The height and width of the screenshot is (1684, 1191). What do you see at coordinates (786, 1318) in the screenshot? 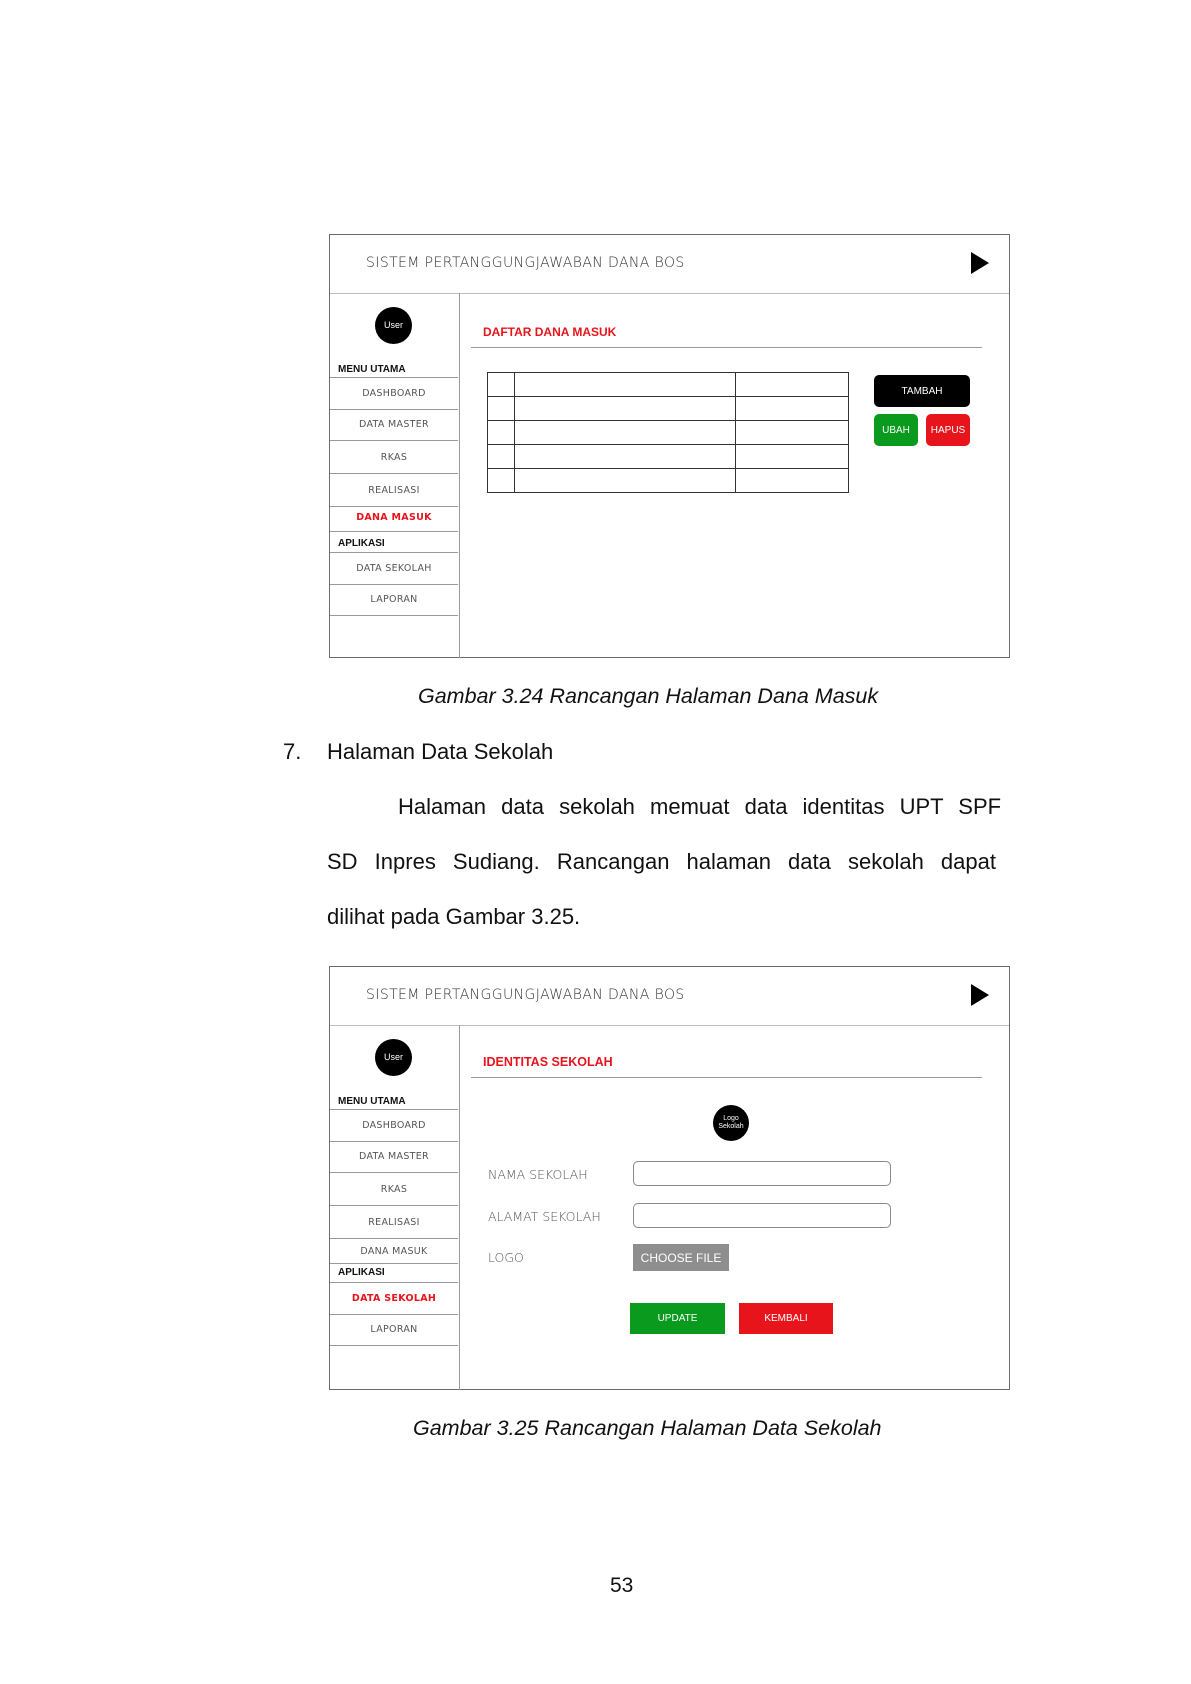
I see `kembali-button: KEMBALI` at bounding box center [786, 1318].